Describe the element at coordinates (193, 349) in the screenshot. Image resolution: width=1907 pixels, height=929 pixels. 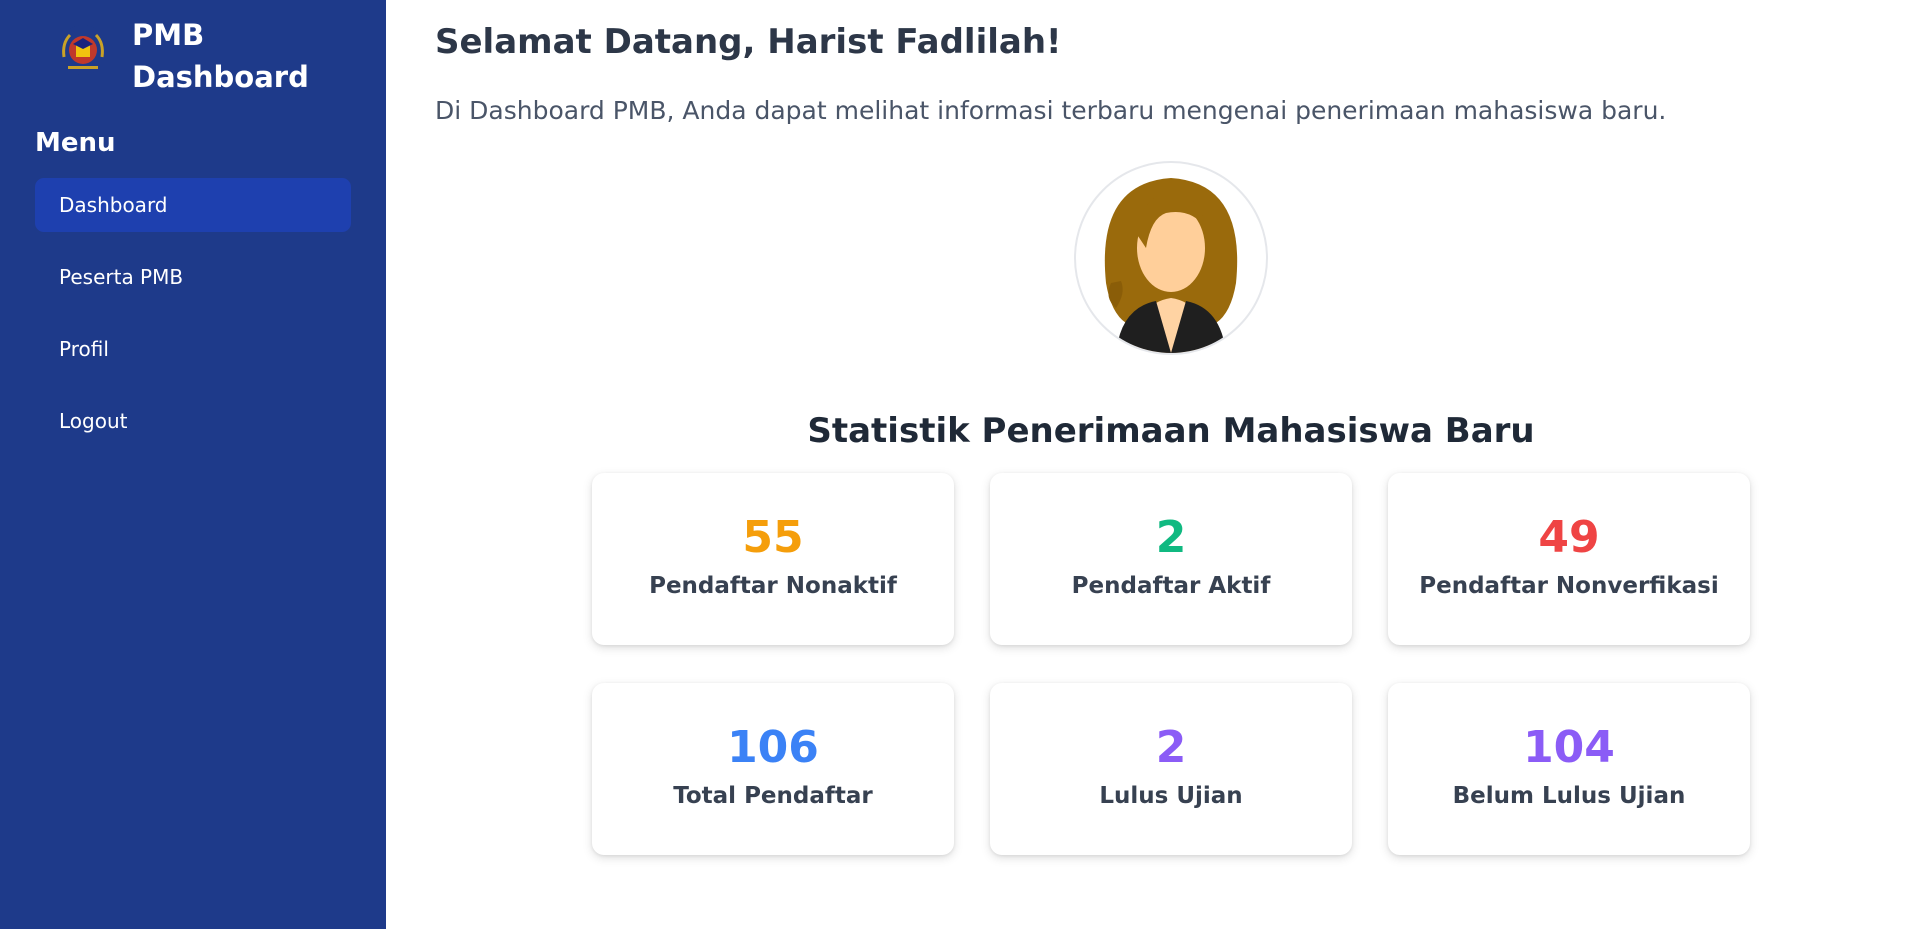
I see `sidebar-item-profil: Profil` at that location.